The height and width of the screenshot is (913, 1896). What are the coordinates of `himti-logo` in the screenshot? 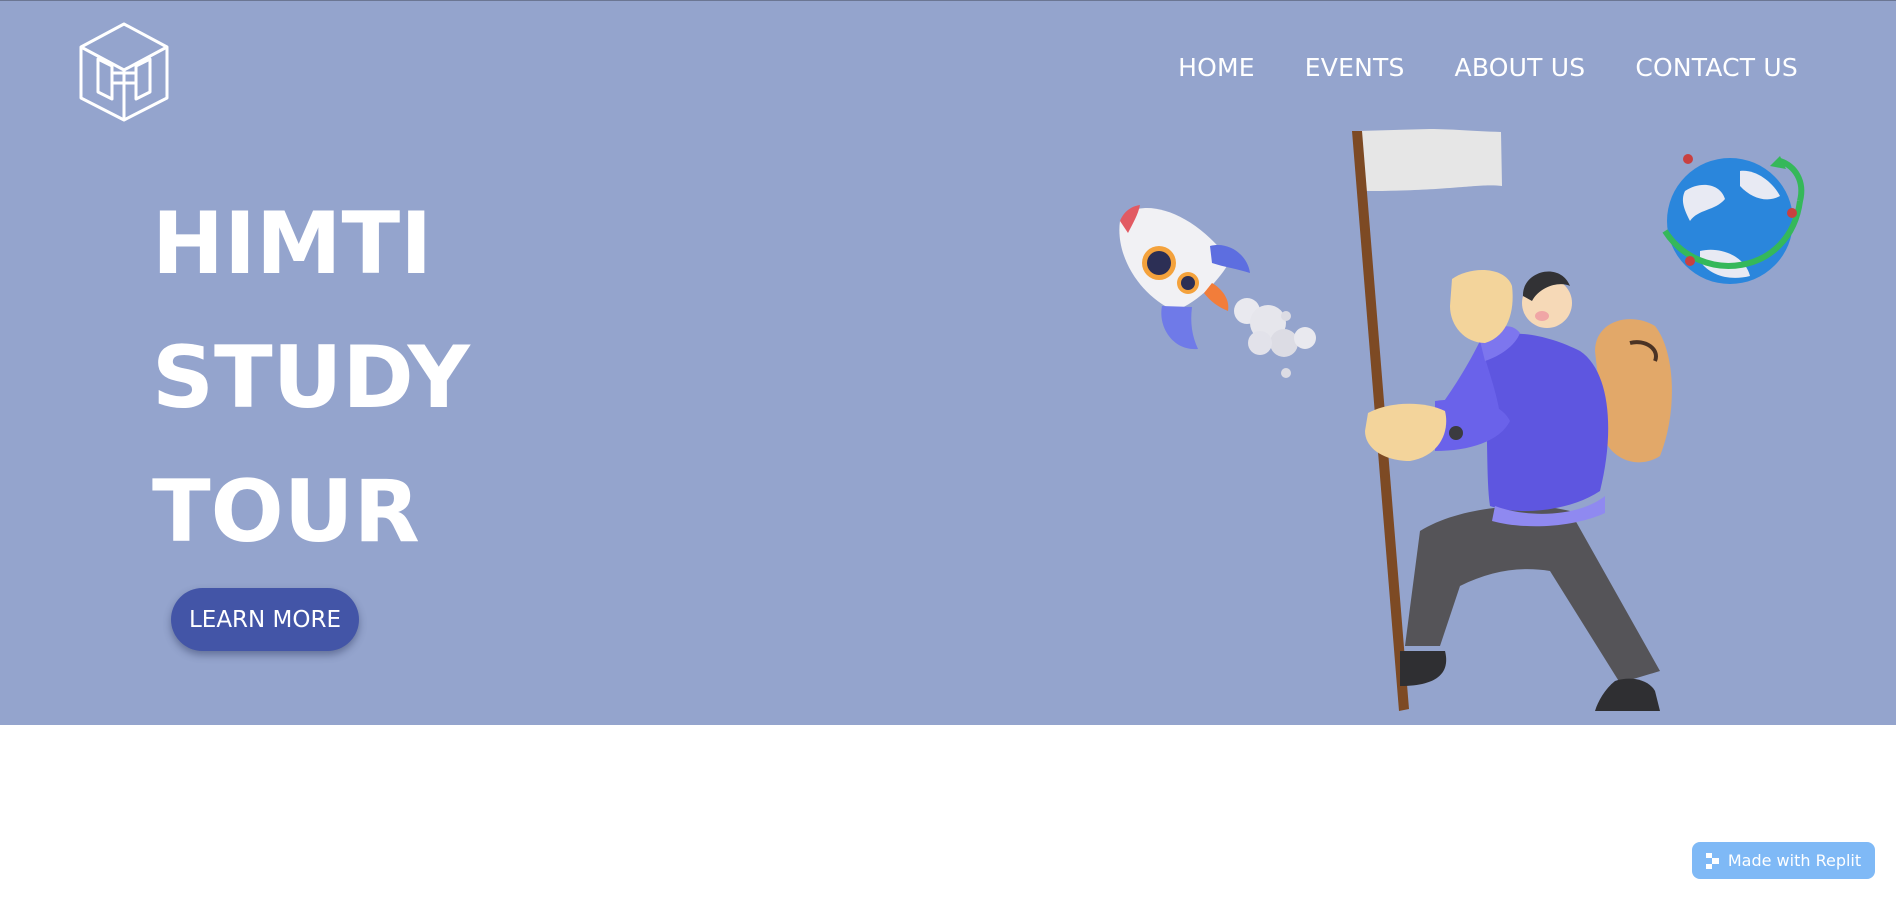 It's located at (124, 72).